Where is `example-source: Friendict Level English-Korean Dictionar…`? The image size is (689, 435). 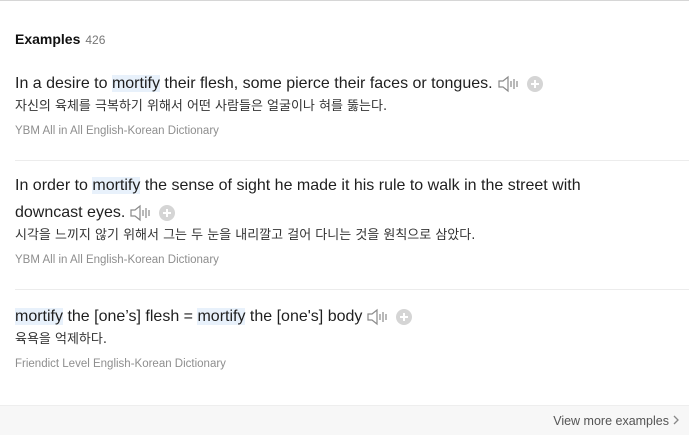 example-source: Friendict Level English-Korean Dictionar… is located at coordinates (120, 364).